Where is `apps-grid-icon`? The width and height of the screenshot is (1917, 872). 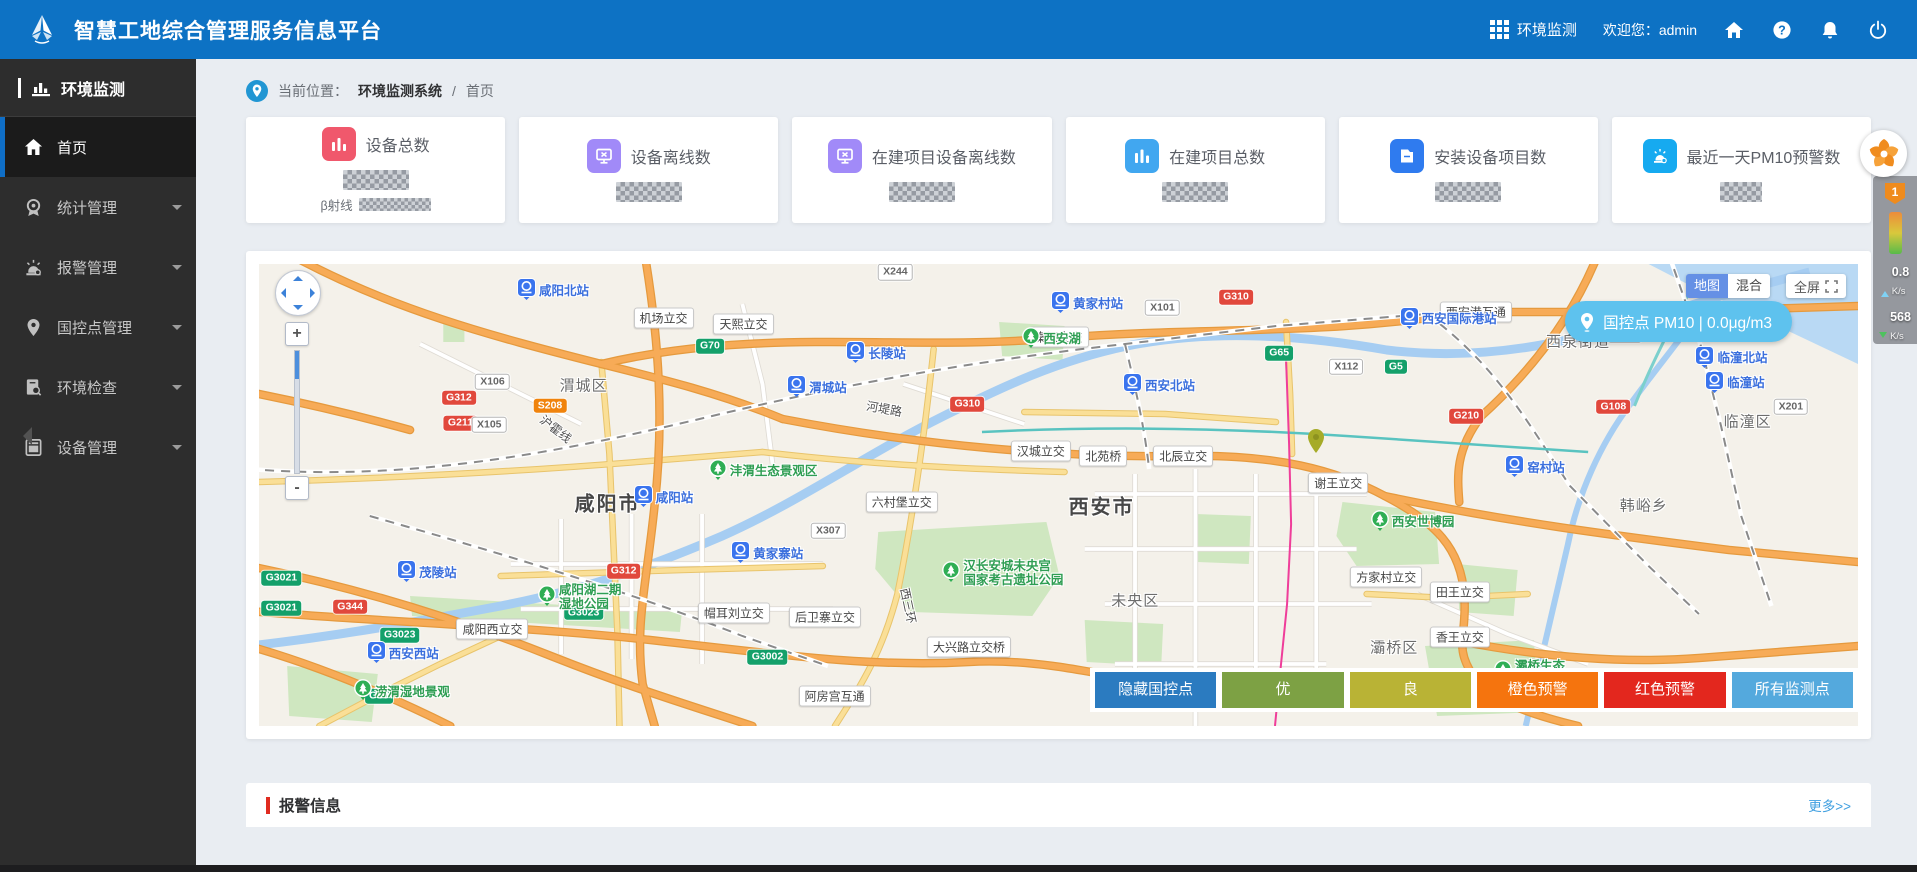
apps-grid-icon is located at coordinates (1499, 29).